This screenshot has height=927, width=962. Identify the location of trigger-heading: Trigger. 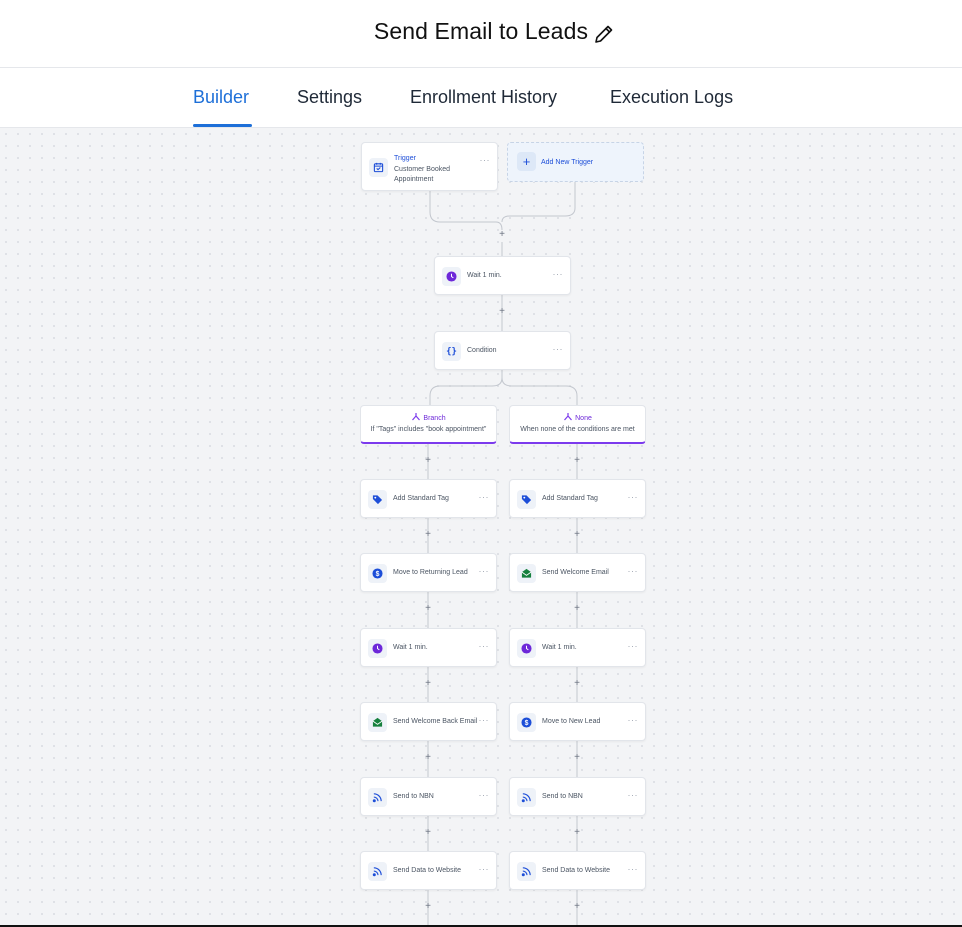
(405, 158).